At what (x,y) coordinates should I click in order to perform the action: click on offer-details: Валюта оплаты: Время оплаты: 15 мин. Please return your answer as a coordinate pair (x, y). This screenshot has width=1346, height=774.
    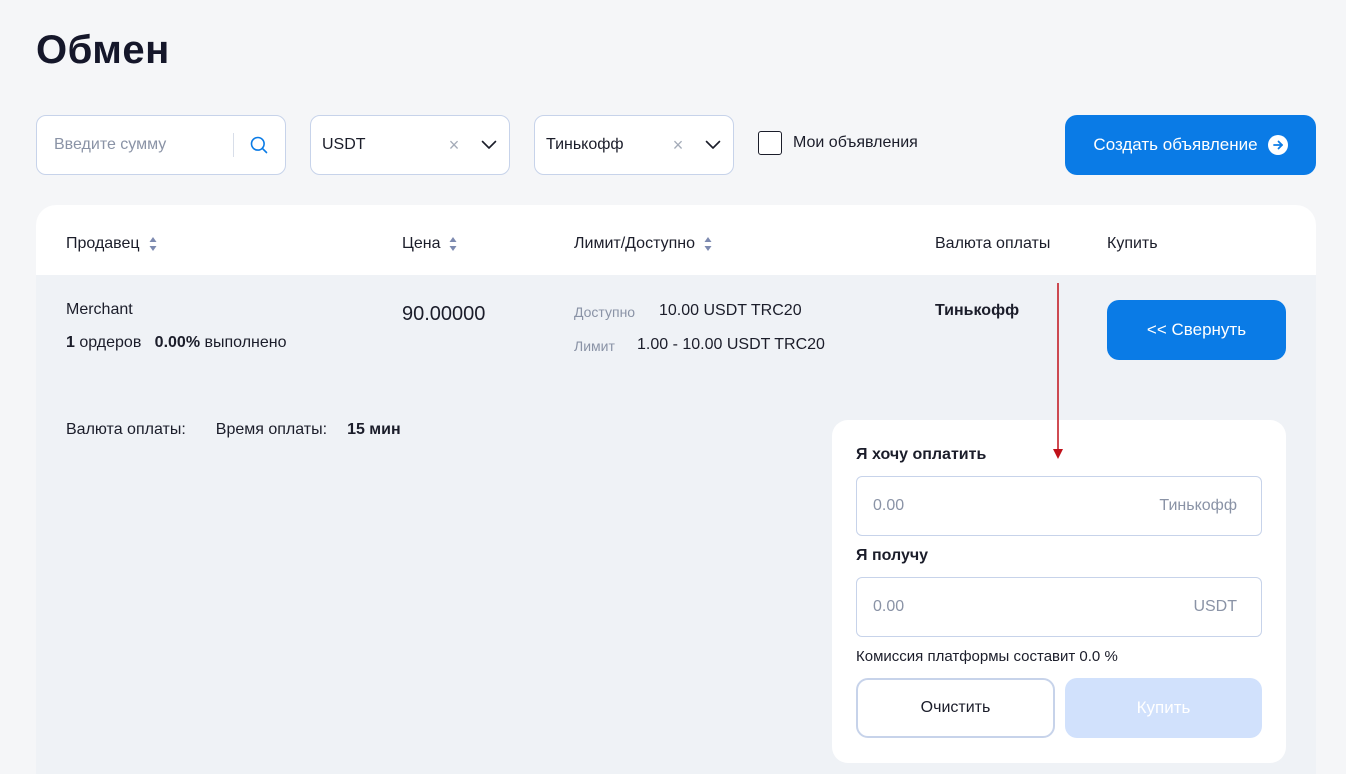
    Looking at the image, I should click on (233, 430).